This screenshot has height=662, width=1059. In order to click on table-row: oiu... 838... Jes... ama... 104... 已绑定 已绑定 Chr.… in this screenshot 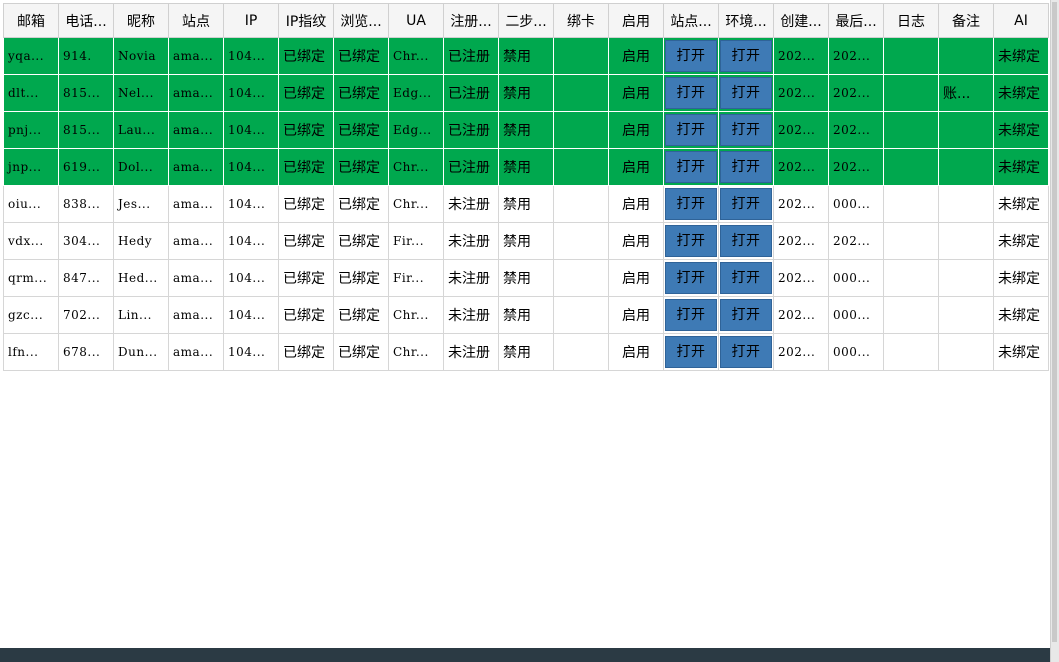, I will do `click(526, 204)`.